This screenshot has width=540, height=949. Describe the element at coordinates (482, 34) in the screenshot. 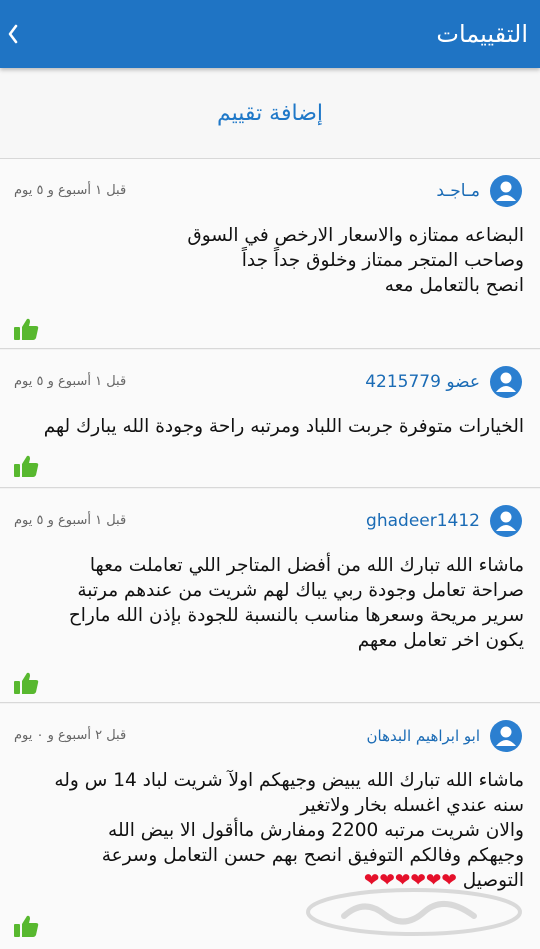

I see `page-title: التقييمات` at that location.